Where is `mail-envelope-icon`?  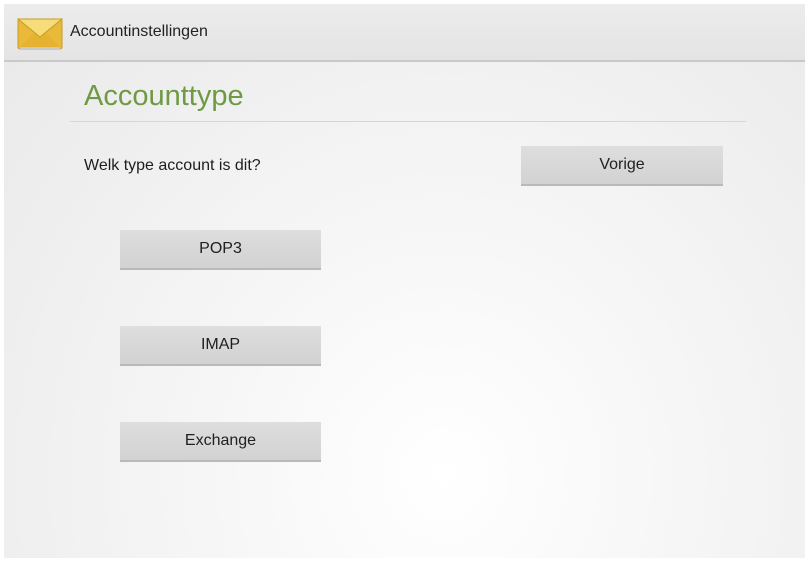
mail-envelope-icon is located at coordinates (40, 34).